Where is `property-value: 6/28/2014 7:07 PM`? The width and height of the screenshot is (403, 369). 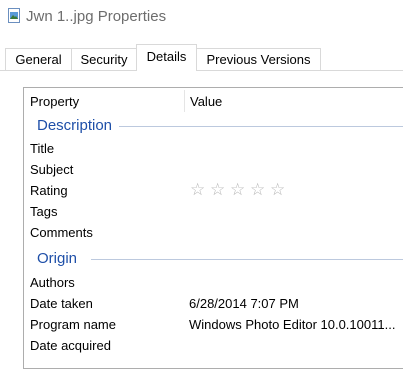 property-value: 6/28/2014 7:07 PM is located at coordinates (244, 303).